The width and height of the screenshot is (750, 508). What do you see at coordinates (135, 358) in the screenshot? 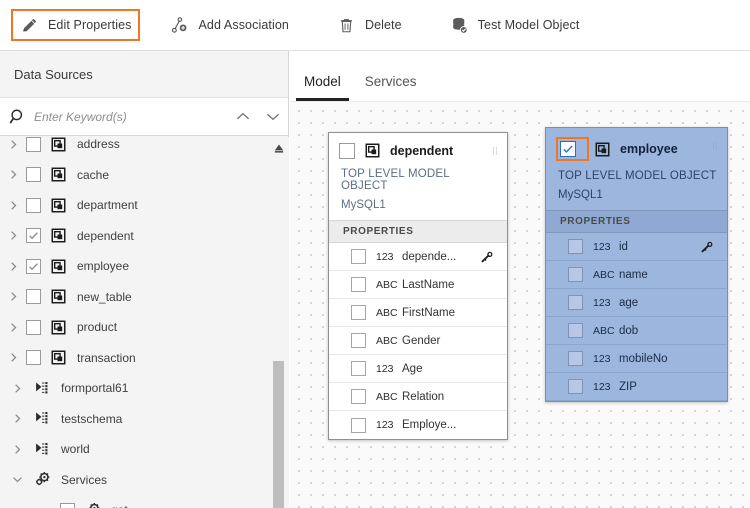
I see `tree-item-transaction: transaction` at bounding box center [135, 358].